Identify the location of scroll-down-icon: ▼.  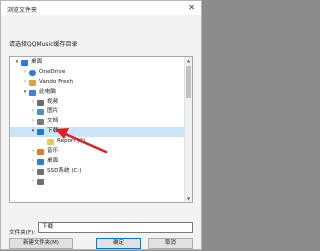
(188, 198).